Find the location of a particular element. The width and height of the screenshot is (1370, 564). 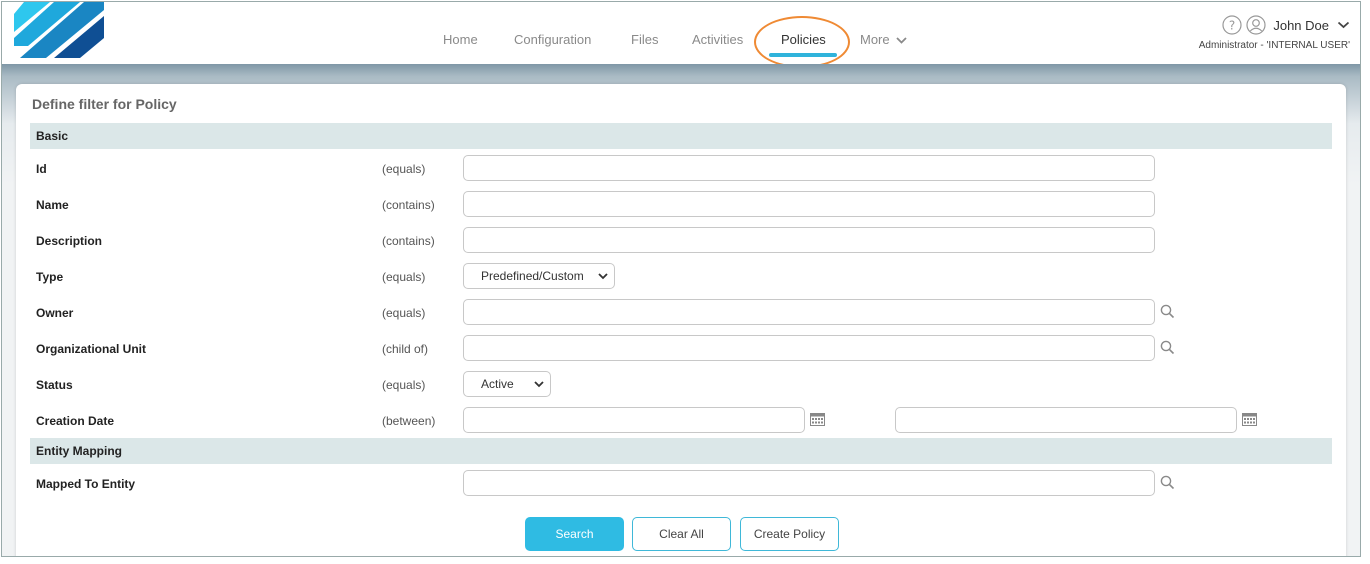

id-input is located at coordinates (809, 168).